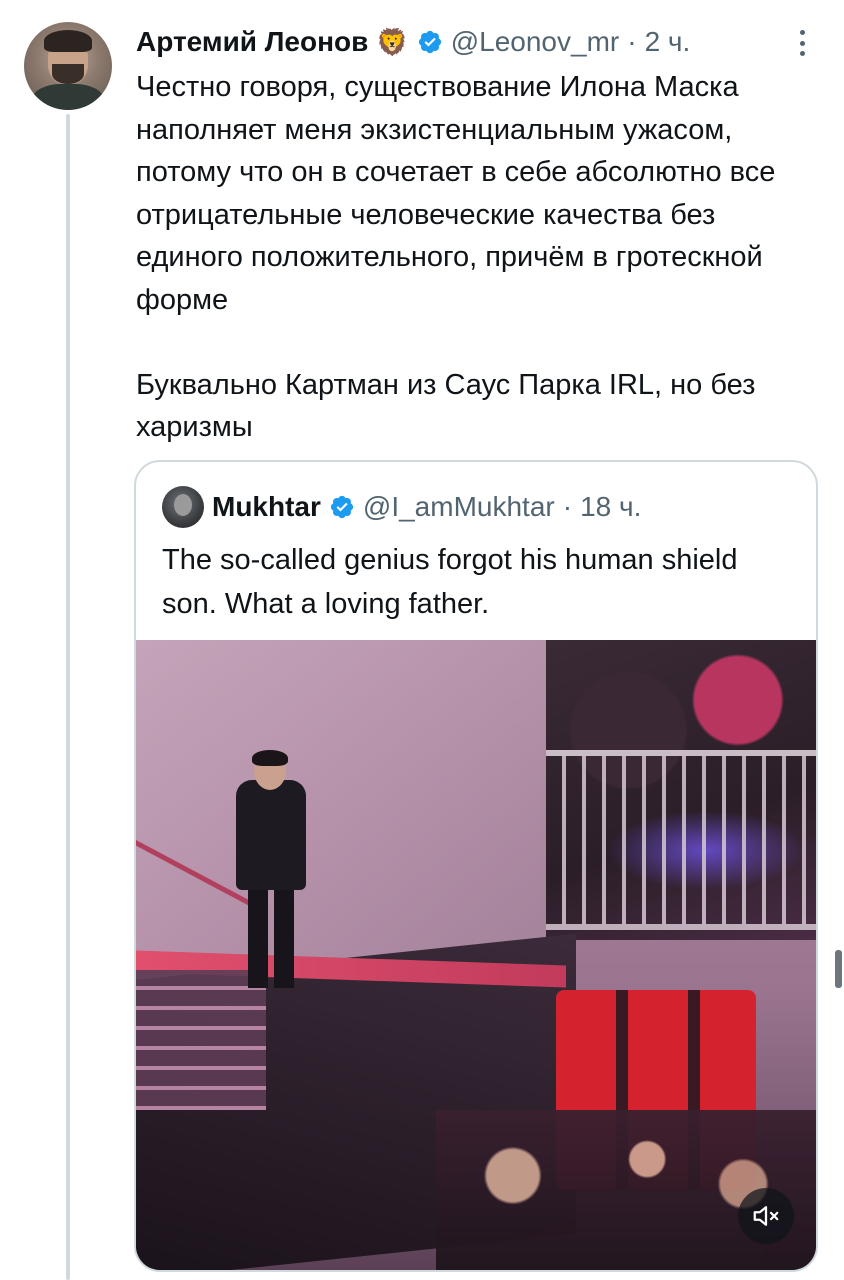 The width and height of the screenshot is (844, 1280). Describe the element at coordinates (252, 42) in the screenshot. I see `author-name: Артемий Леонов` at that location.